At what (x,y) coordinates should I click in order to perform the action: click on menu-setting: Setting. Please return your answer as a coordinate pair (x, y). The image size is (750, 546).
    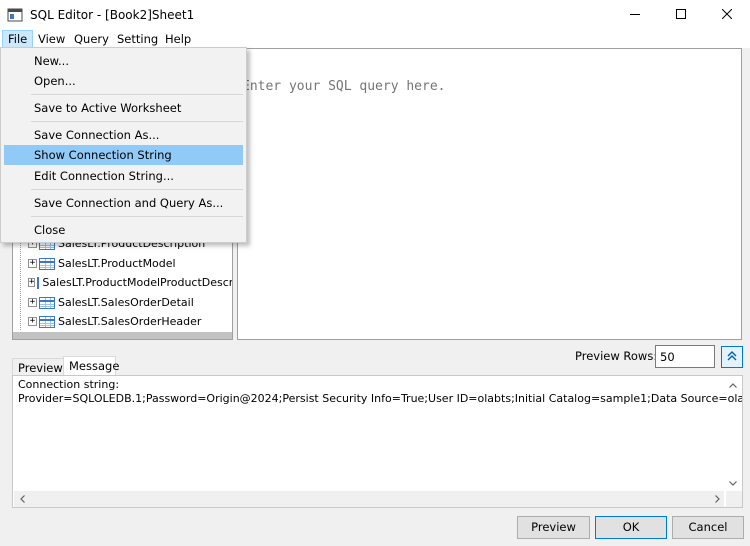
    Looking at the image, I should click on (137, 39).